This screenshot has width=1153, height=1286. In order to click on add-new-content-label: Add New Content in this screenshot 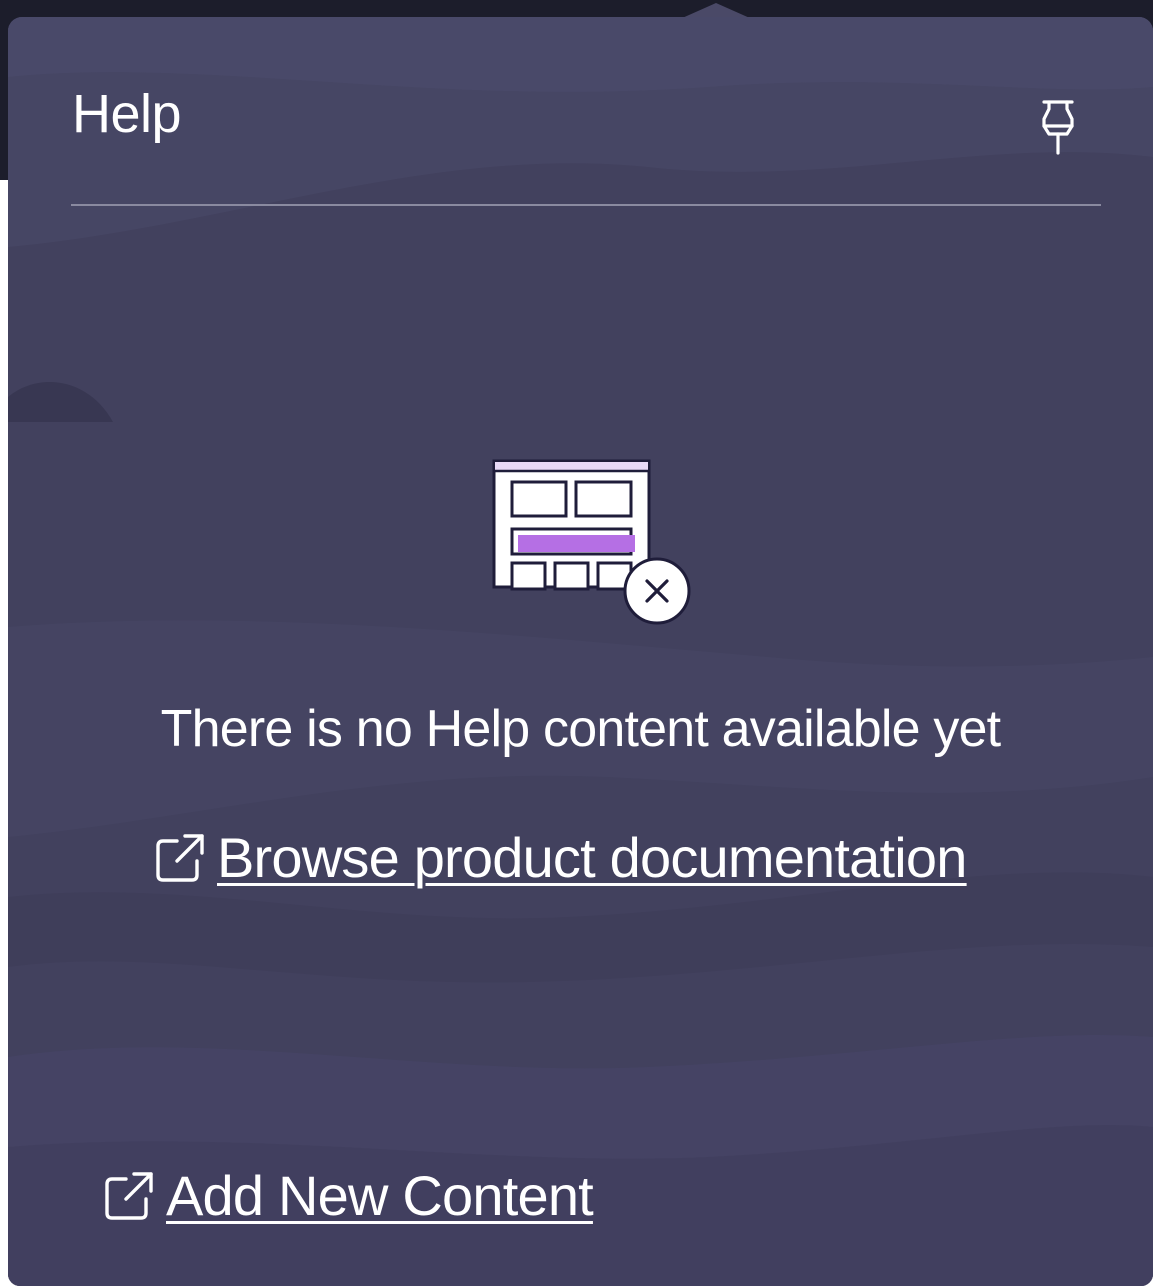, I will do `click(380, 1195)`.